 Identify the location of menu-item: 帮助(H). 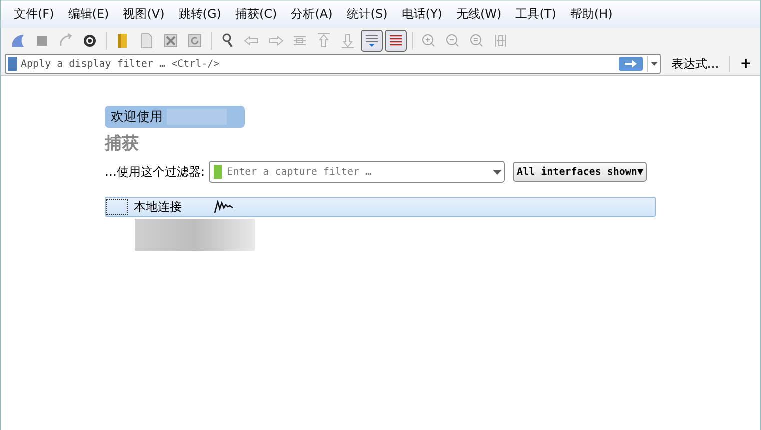
(591, 14).